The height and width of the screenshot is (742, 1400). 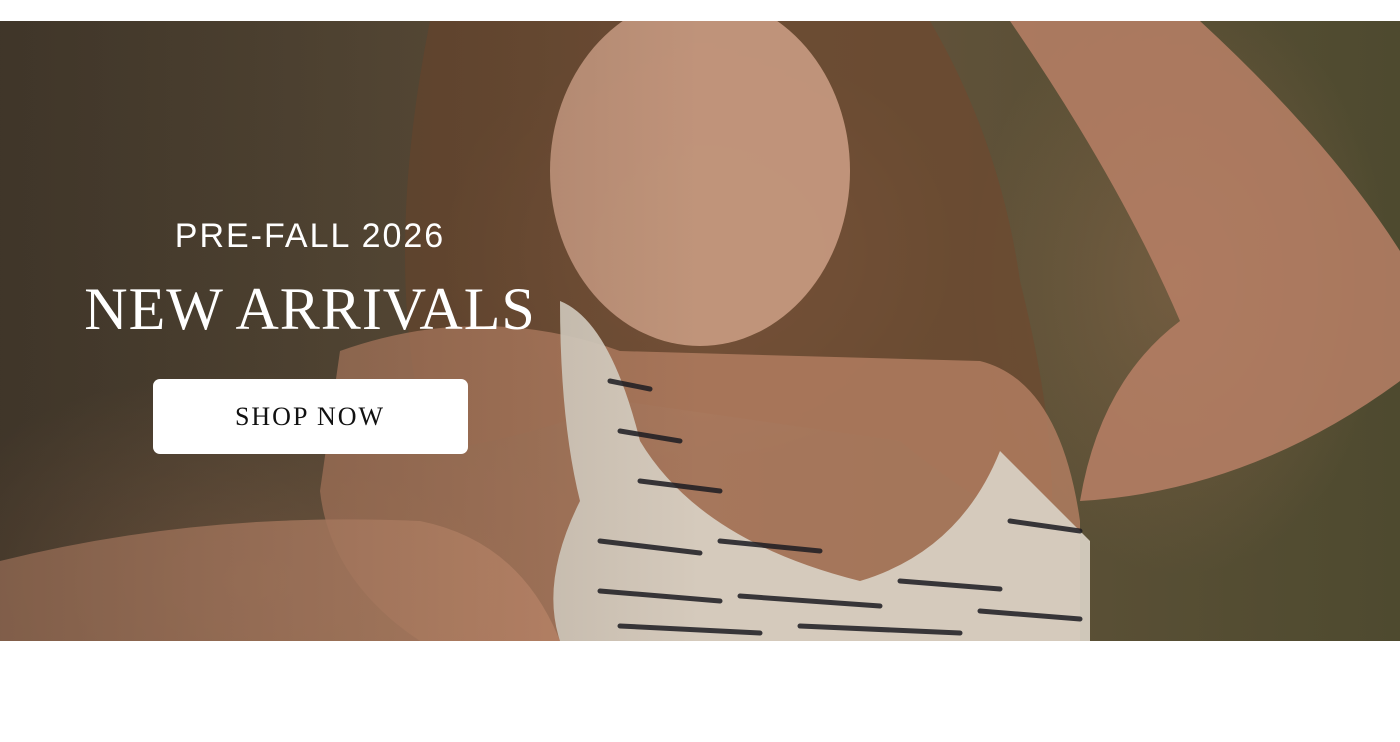 What do you see at coordinates (310, 416) in the screenshot?
I see `shop-now-button: SHOP NOW` at bounding box center [310, 416].